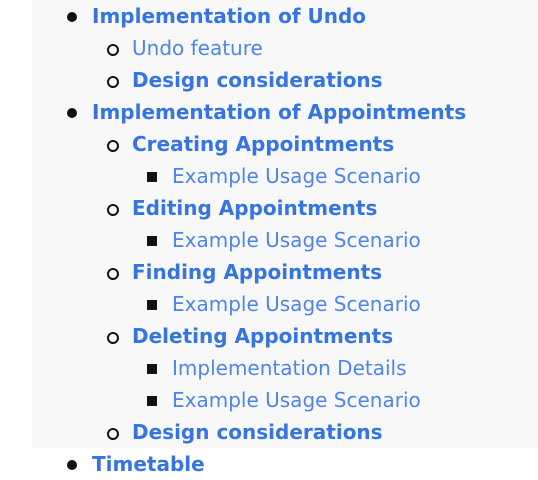 The image size is (538, 480). I want to click on toc-item-undo-feature: Undo feature, so click(197, 48).